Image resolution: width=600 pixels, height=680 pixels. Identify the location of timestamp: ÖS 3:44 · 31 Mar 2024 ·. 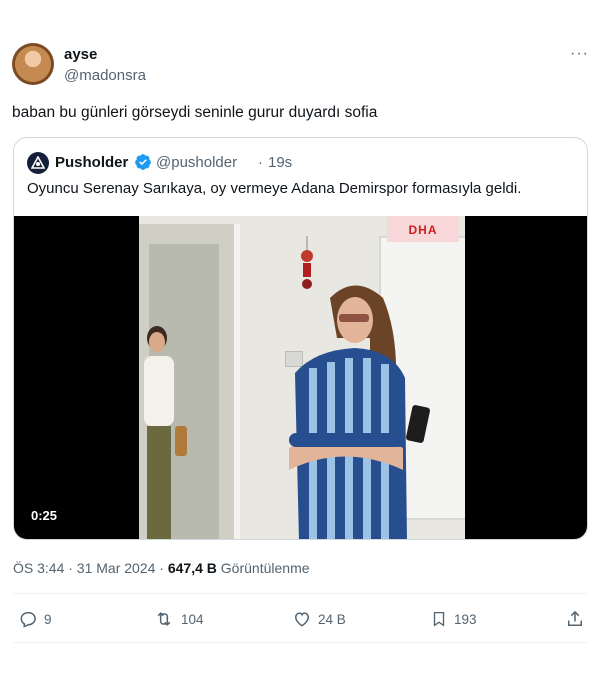
(88, 568).